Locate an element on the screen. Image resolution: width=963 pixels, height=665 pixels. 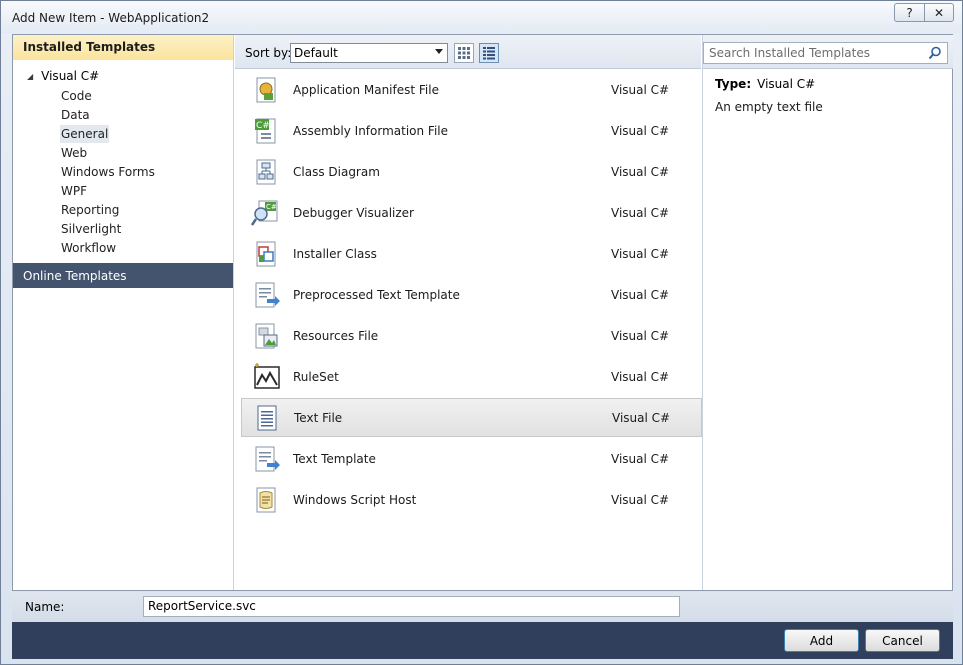
details-view-icon is located at coordinates (489, 53).